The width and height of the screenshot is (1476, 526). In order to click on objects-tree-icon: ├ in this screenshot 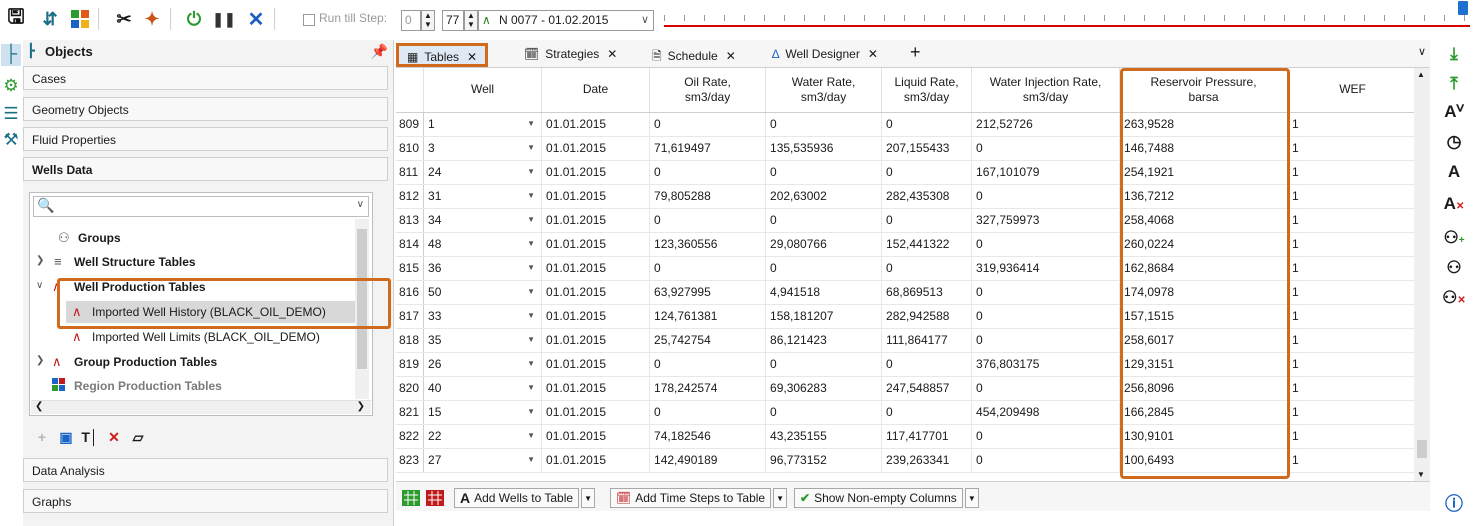, I will do `click(11, 55)`.